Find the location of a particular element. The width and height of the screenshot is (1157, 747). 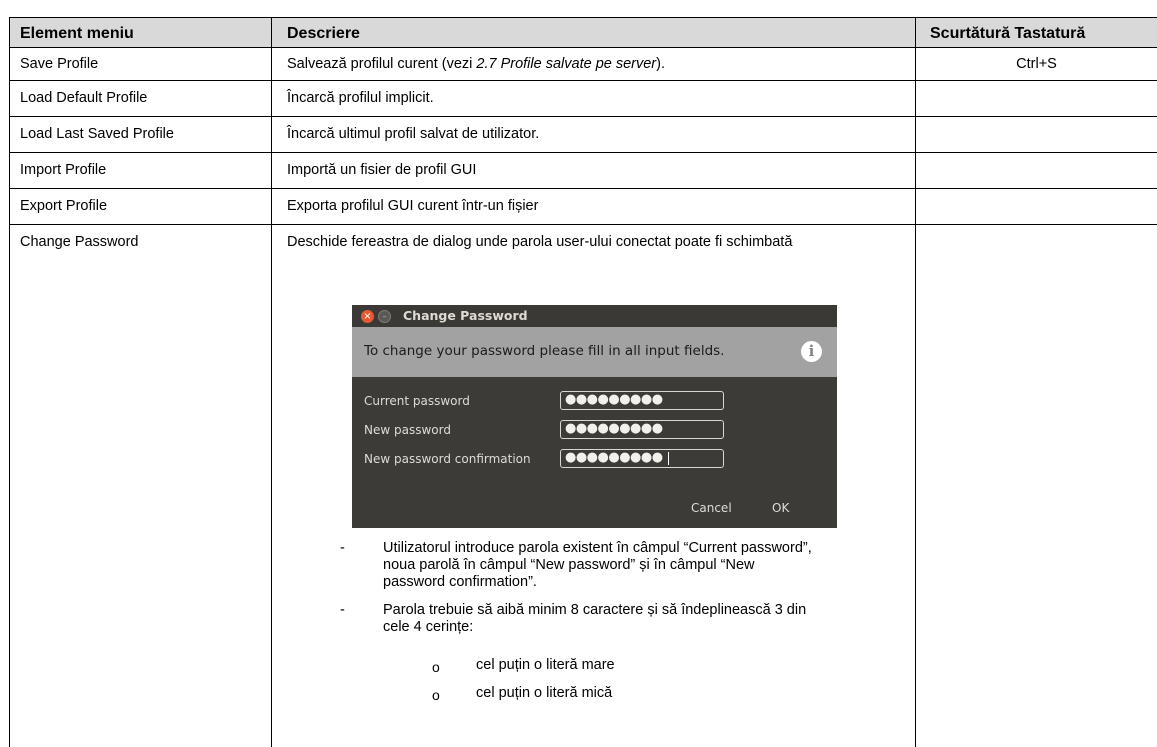

row-item-import-profile: Import Profile is located at coordinates (63, 170).